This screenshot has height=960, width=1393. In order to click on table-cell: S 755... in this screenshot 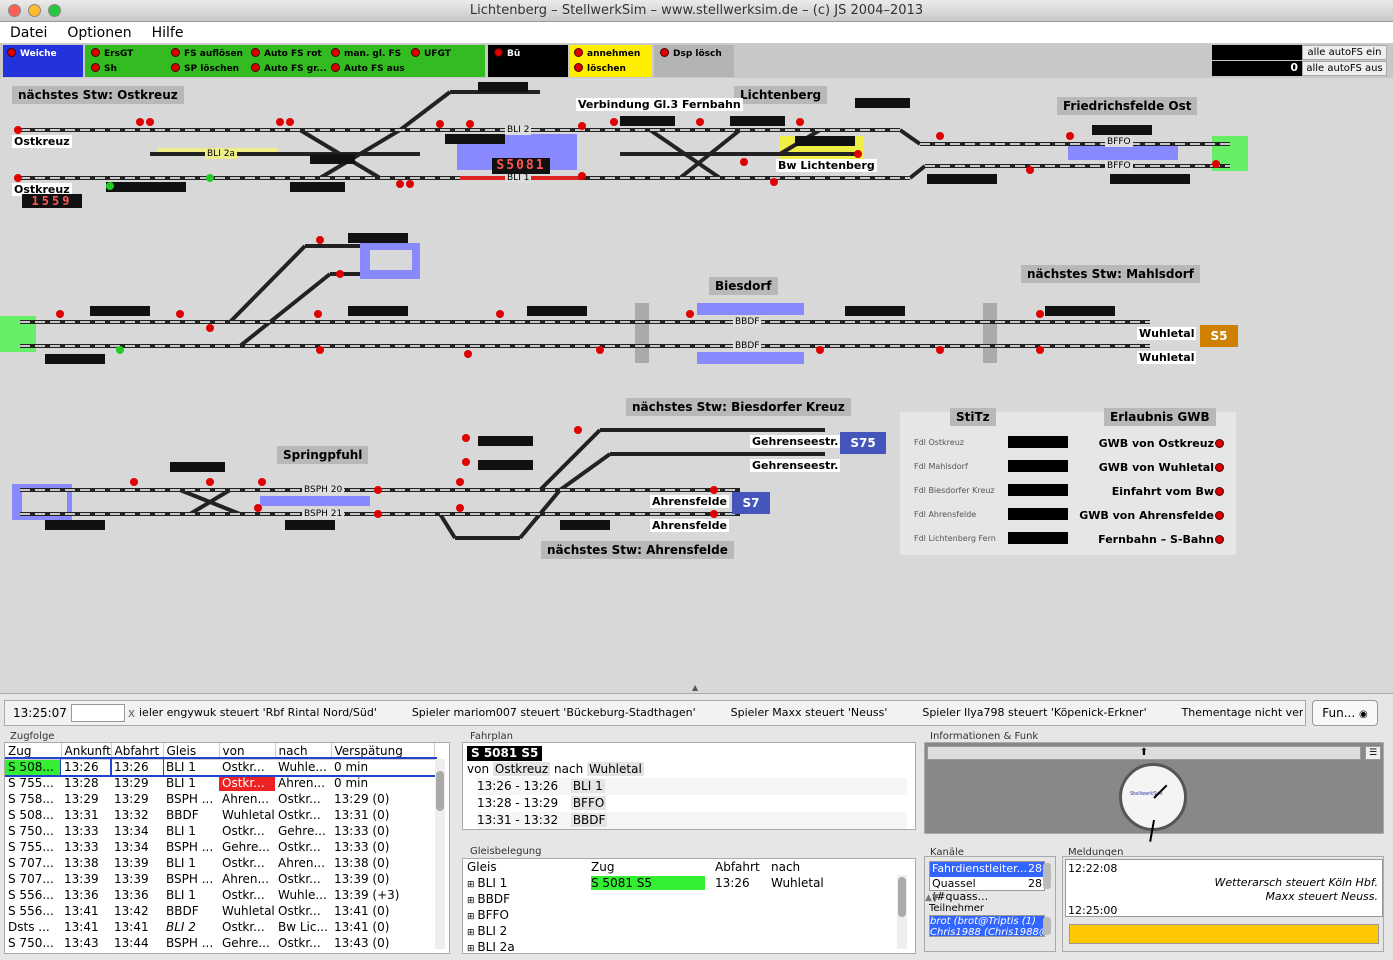, I will do `click(31, 783)`.